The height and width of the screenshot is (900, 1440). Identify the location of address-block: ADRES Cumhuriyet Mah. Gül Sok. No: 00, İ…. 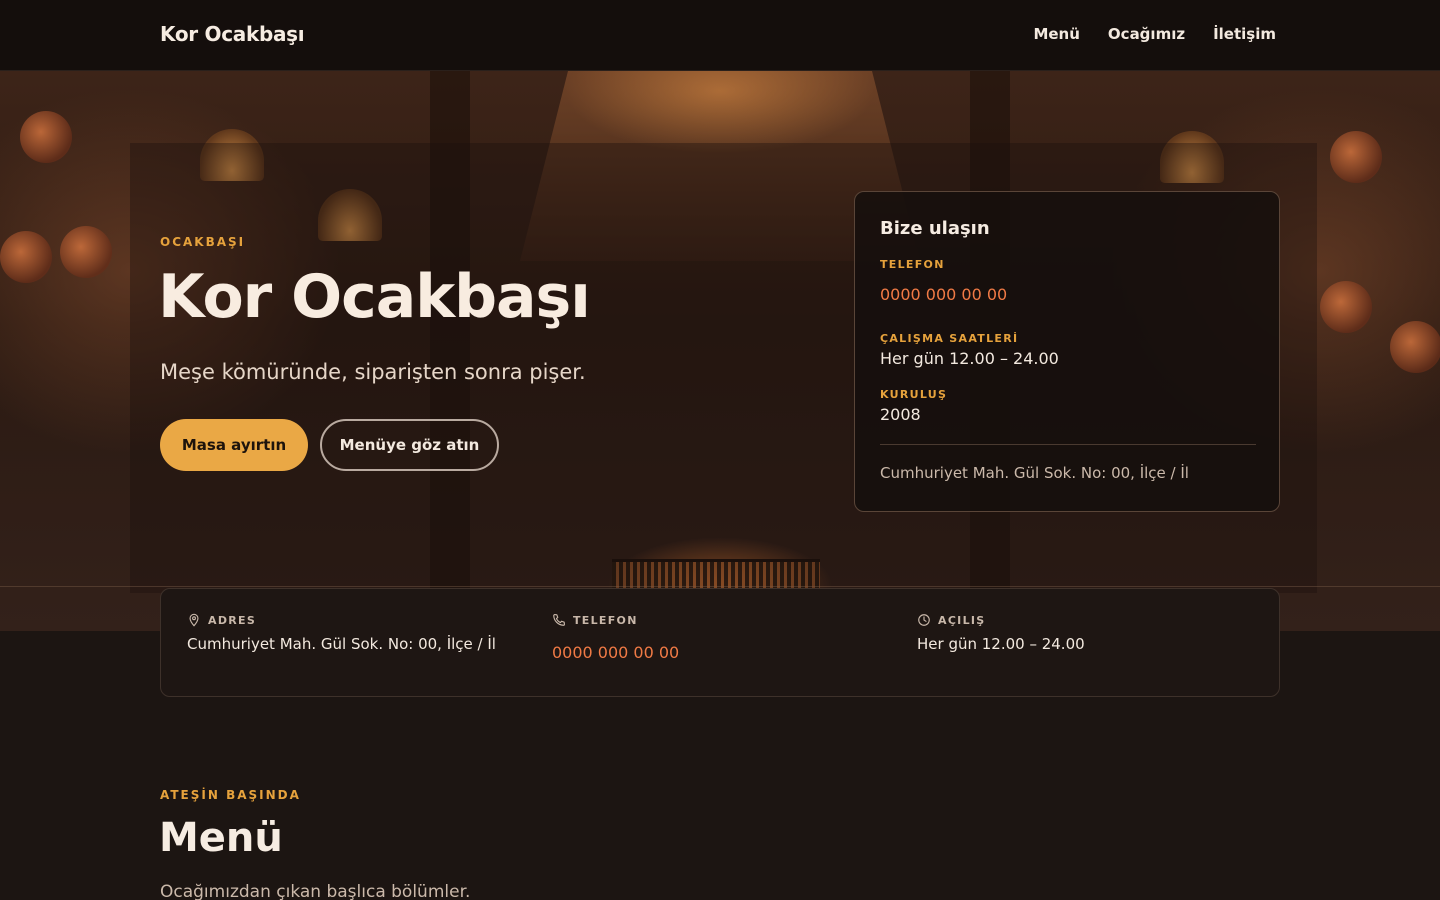
(341, 633).